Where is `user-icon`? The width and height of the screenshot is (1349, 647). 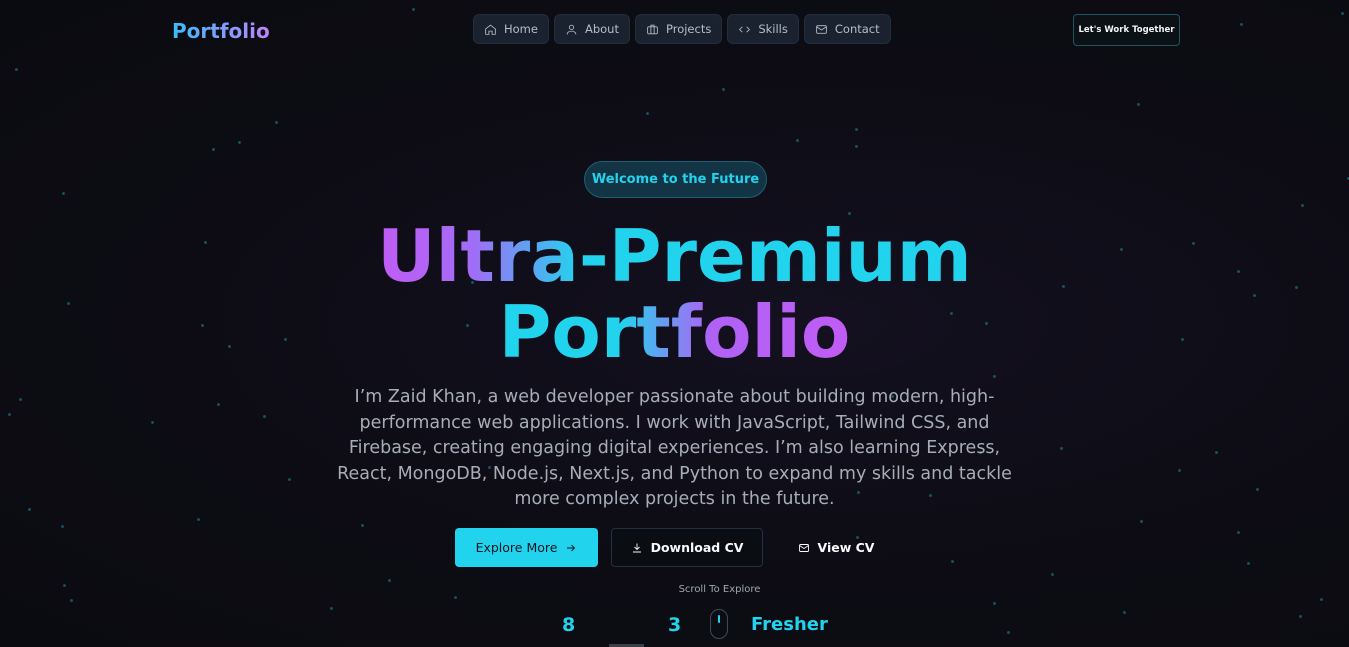
user-icon is located at coordinates (571, 29).